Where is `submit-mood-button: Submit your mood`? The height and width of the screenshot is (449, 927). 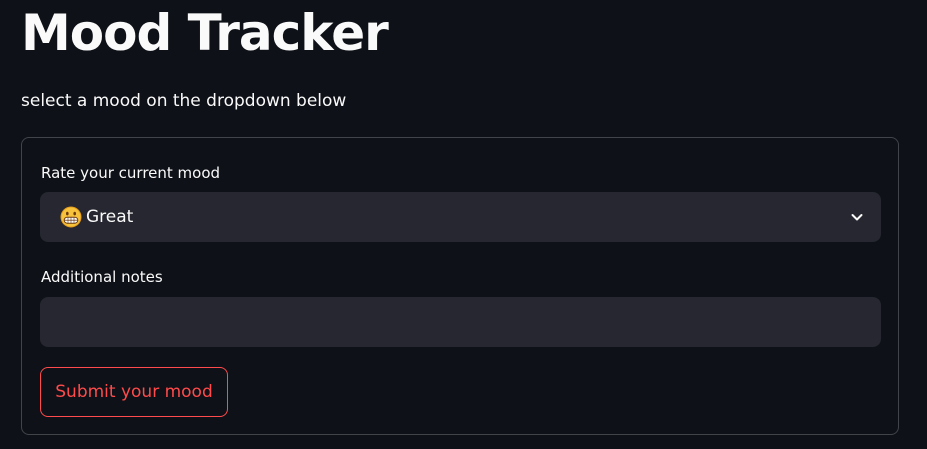
submit-mood-button: Submit your mood is located at coordinates (134, 392).